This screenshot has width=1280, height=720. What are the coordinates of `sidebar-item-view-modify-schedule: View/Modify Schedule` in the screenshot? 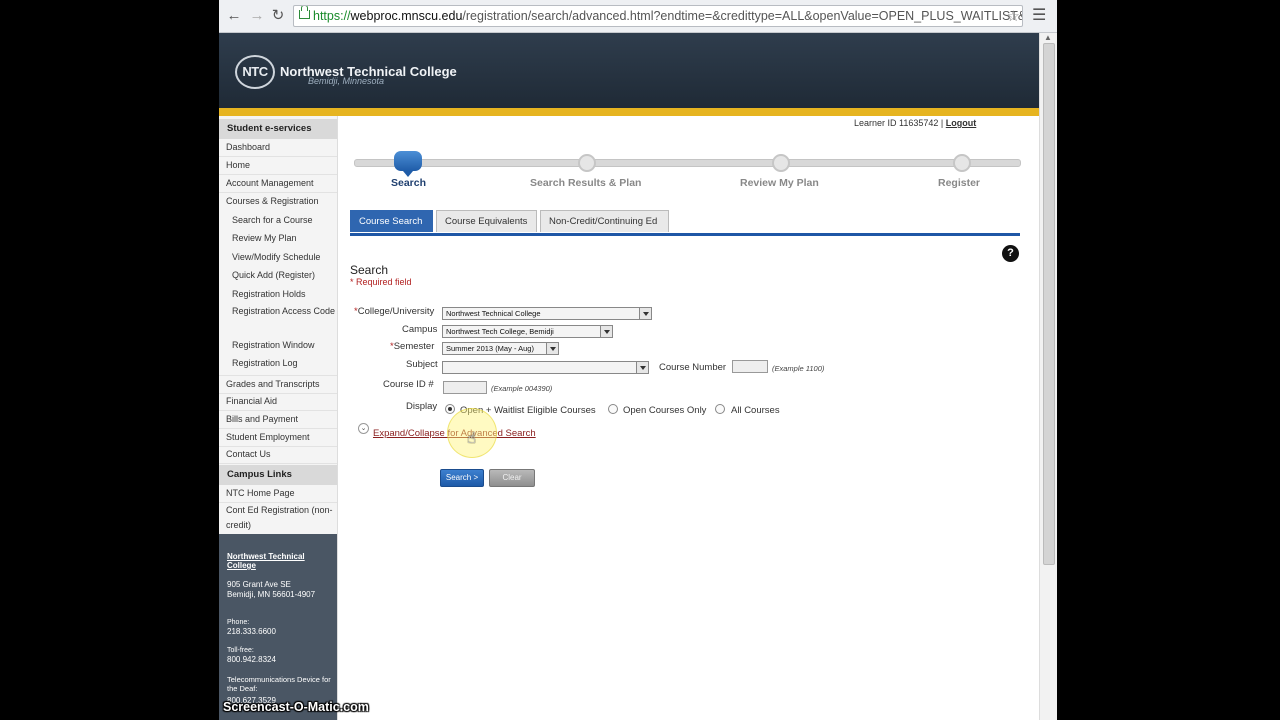 It's located at (278, 257).